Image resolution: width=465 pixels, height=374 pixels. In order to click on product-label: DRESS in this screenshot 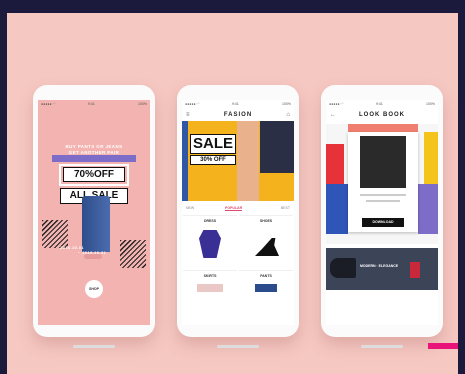, I will do `click(210, 221)`.